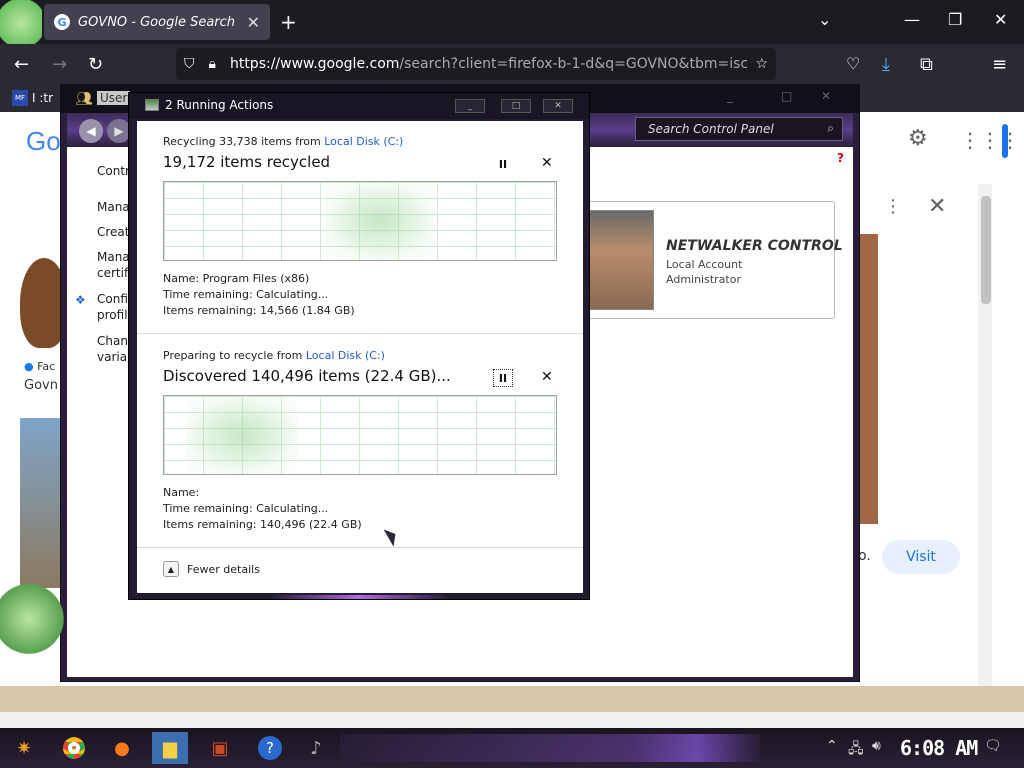  Describe the element at coordinates (999, 64) in the screenshot. I see `menu-hamburger-icon: ≡` at that location.